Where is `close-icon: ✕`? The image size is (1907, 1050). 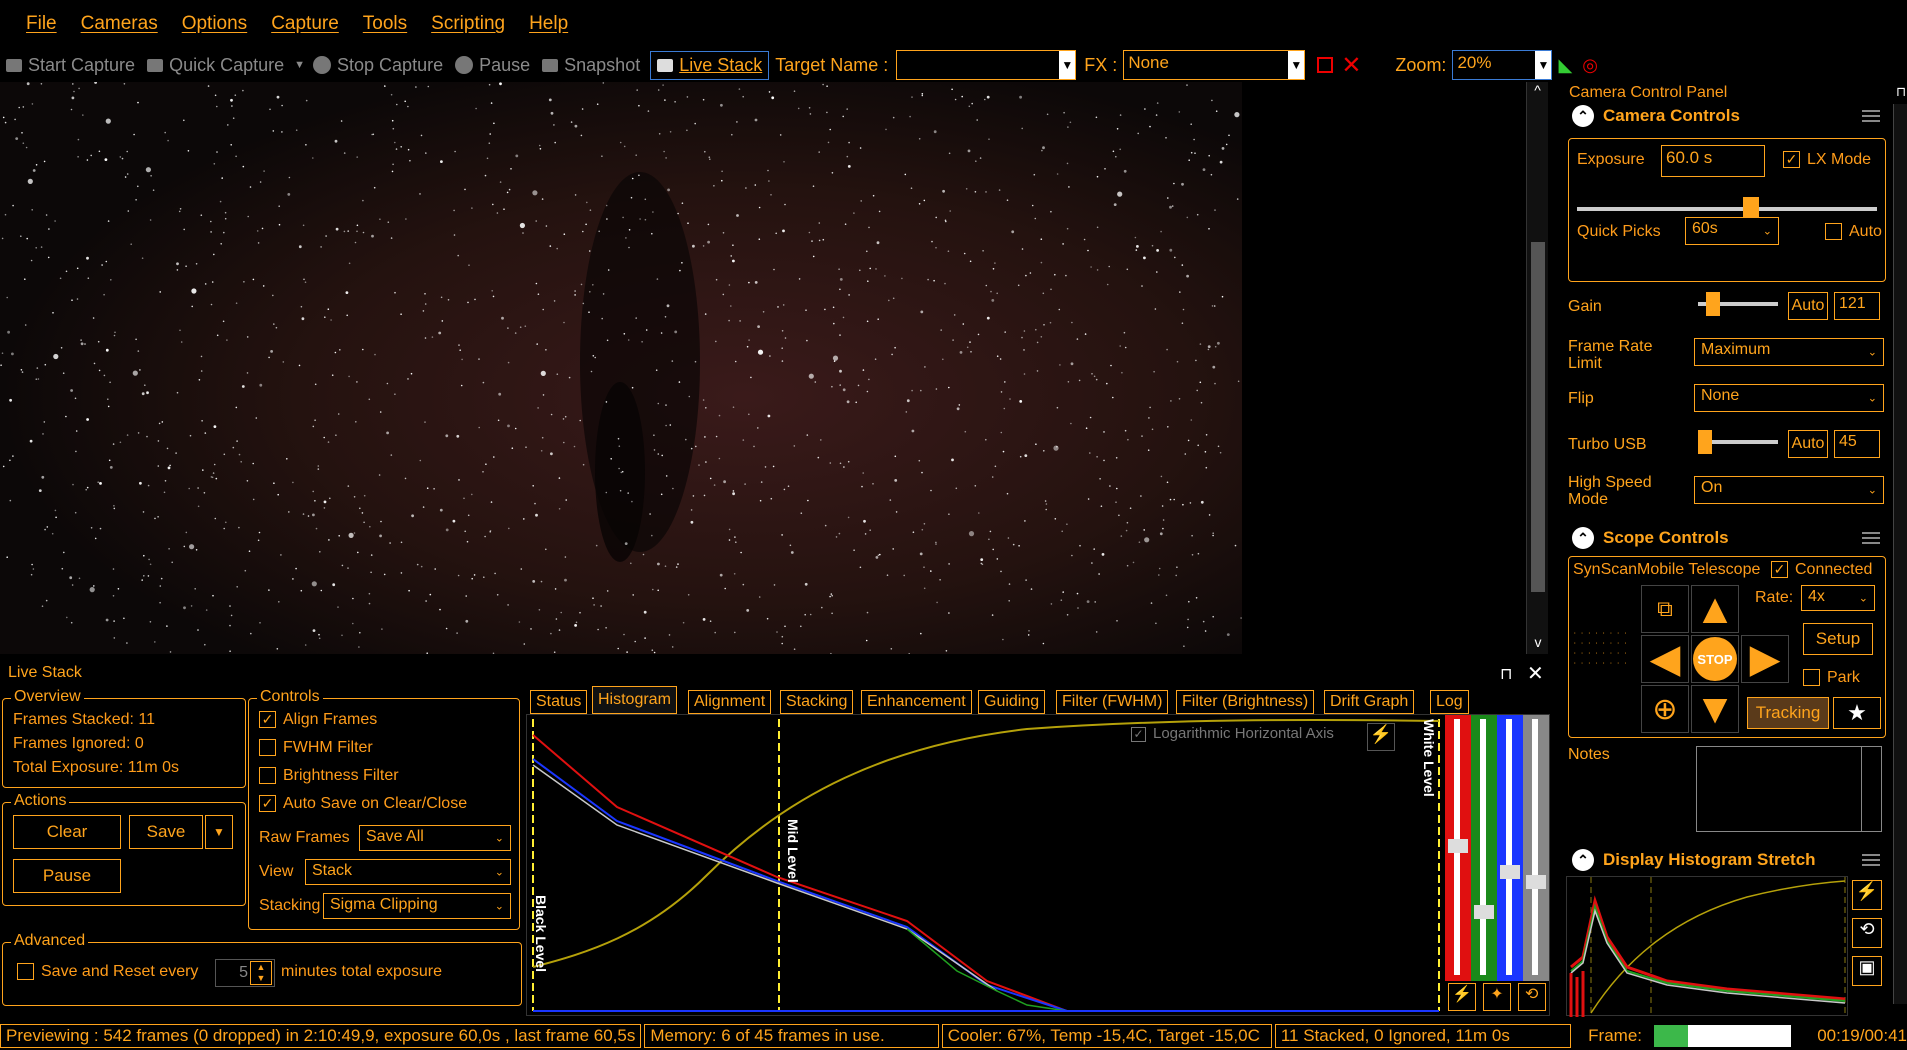 close-icon: ✕ is located at coordinates (1535, 673).